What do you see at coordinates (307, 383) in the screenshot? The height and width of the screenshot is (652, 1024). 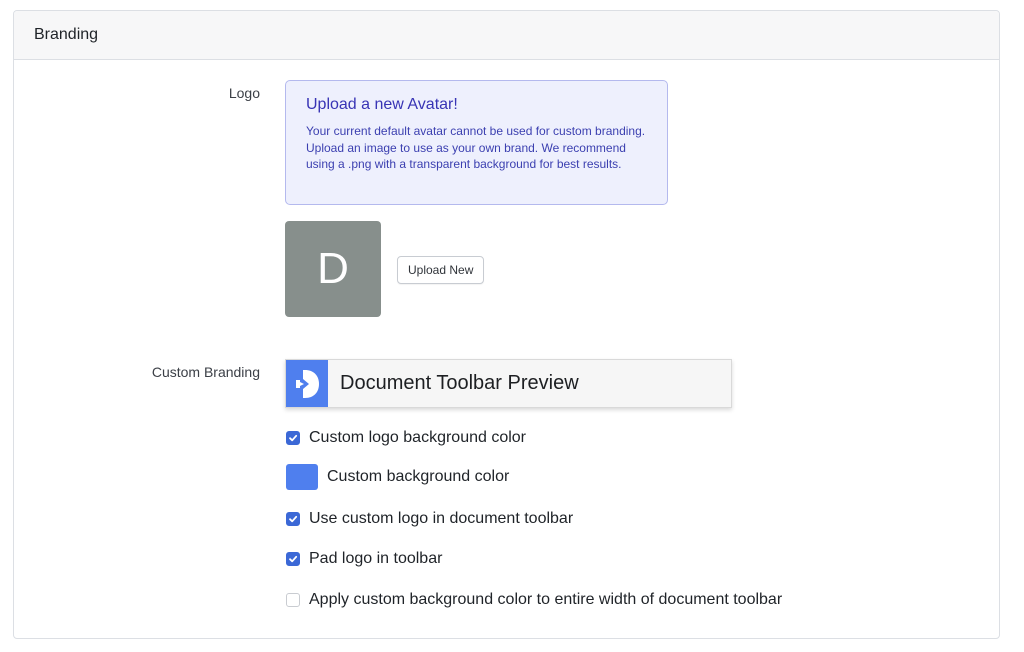 I see `document-logo-icon` at bounding box center [307, 383].